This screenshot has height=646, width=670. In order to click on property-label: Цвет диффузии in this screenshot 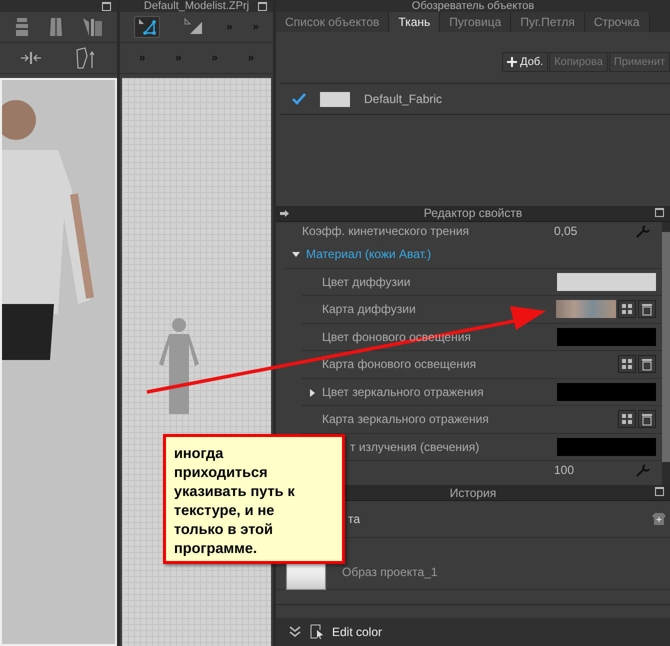, I will do `click(366, 281)`.